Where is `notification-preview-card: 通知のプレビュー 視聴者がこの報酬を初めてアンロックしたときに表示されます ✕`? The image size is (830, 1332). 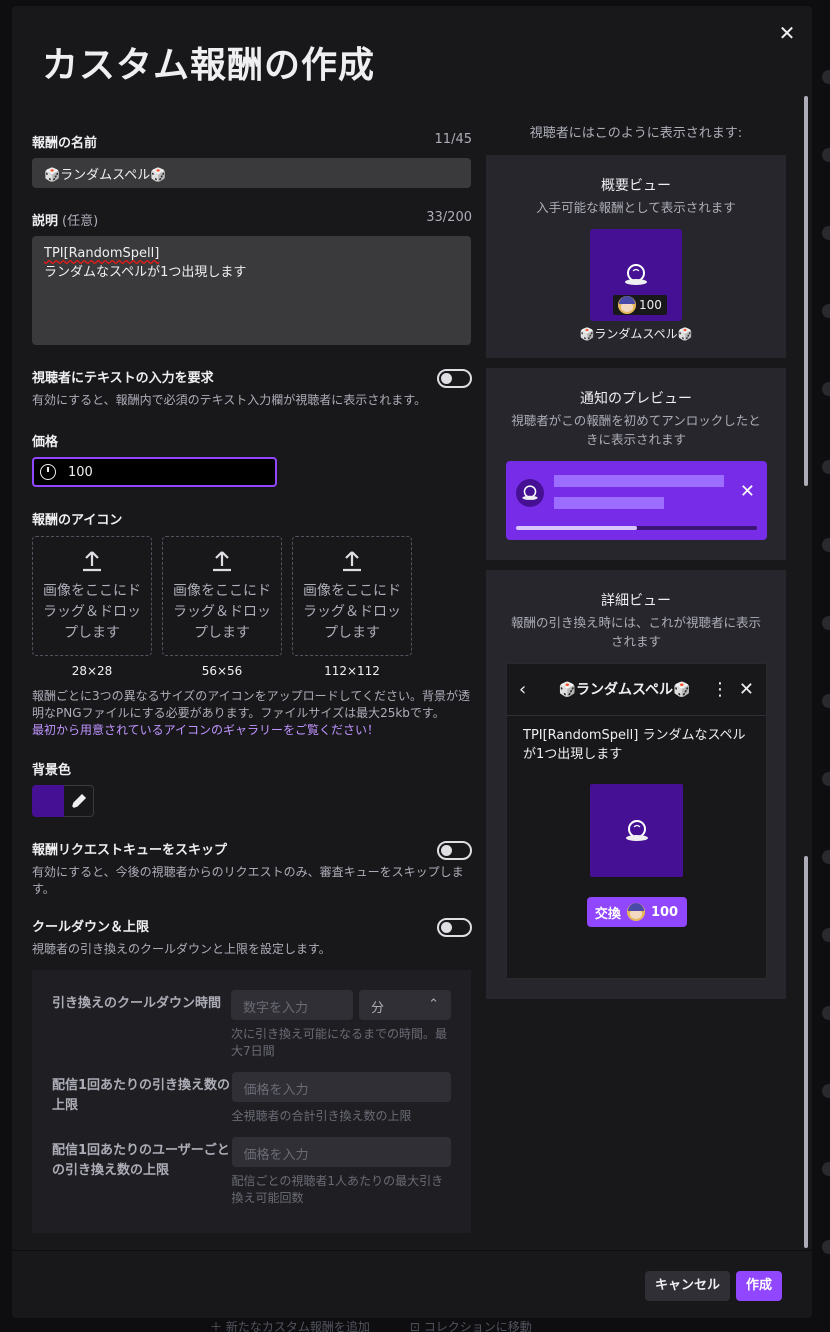 notification-preview-card: 通知のプレビュー 視聴者がこの報酬を初めてアンロックしたときに表示されます ✕ is located at coordinates (636, 464).